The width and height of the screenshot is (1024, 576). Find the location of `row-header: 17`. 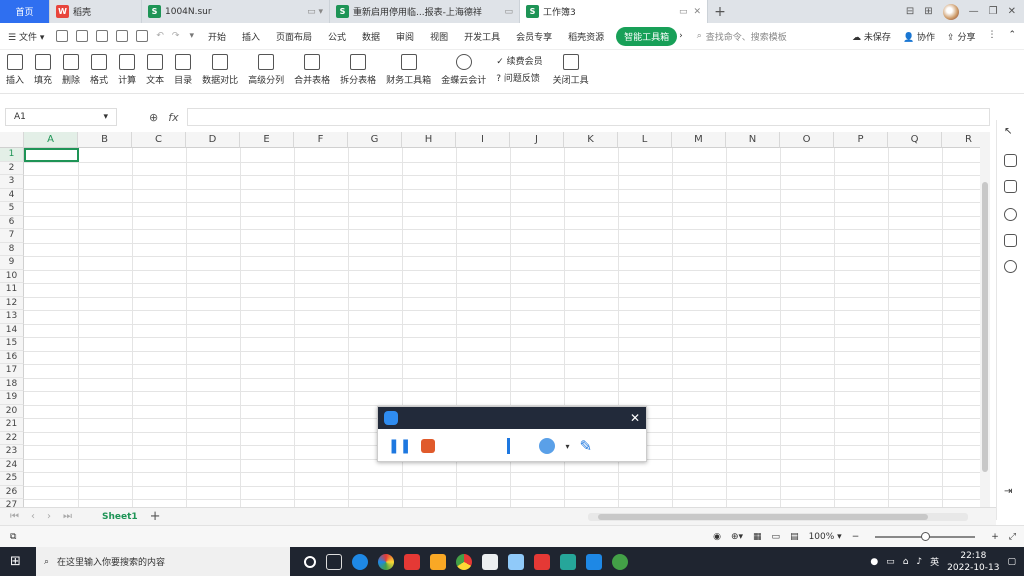

row-header: 17 is located at coordinates (12, 371).